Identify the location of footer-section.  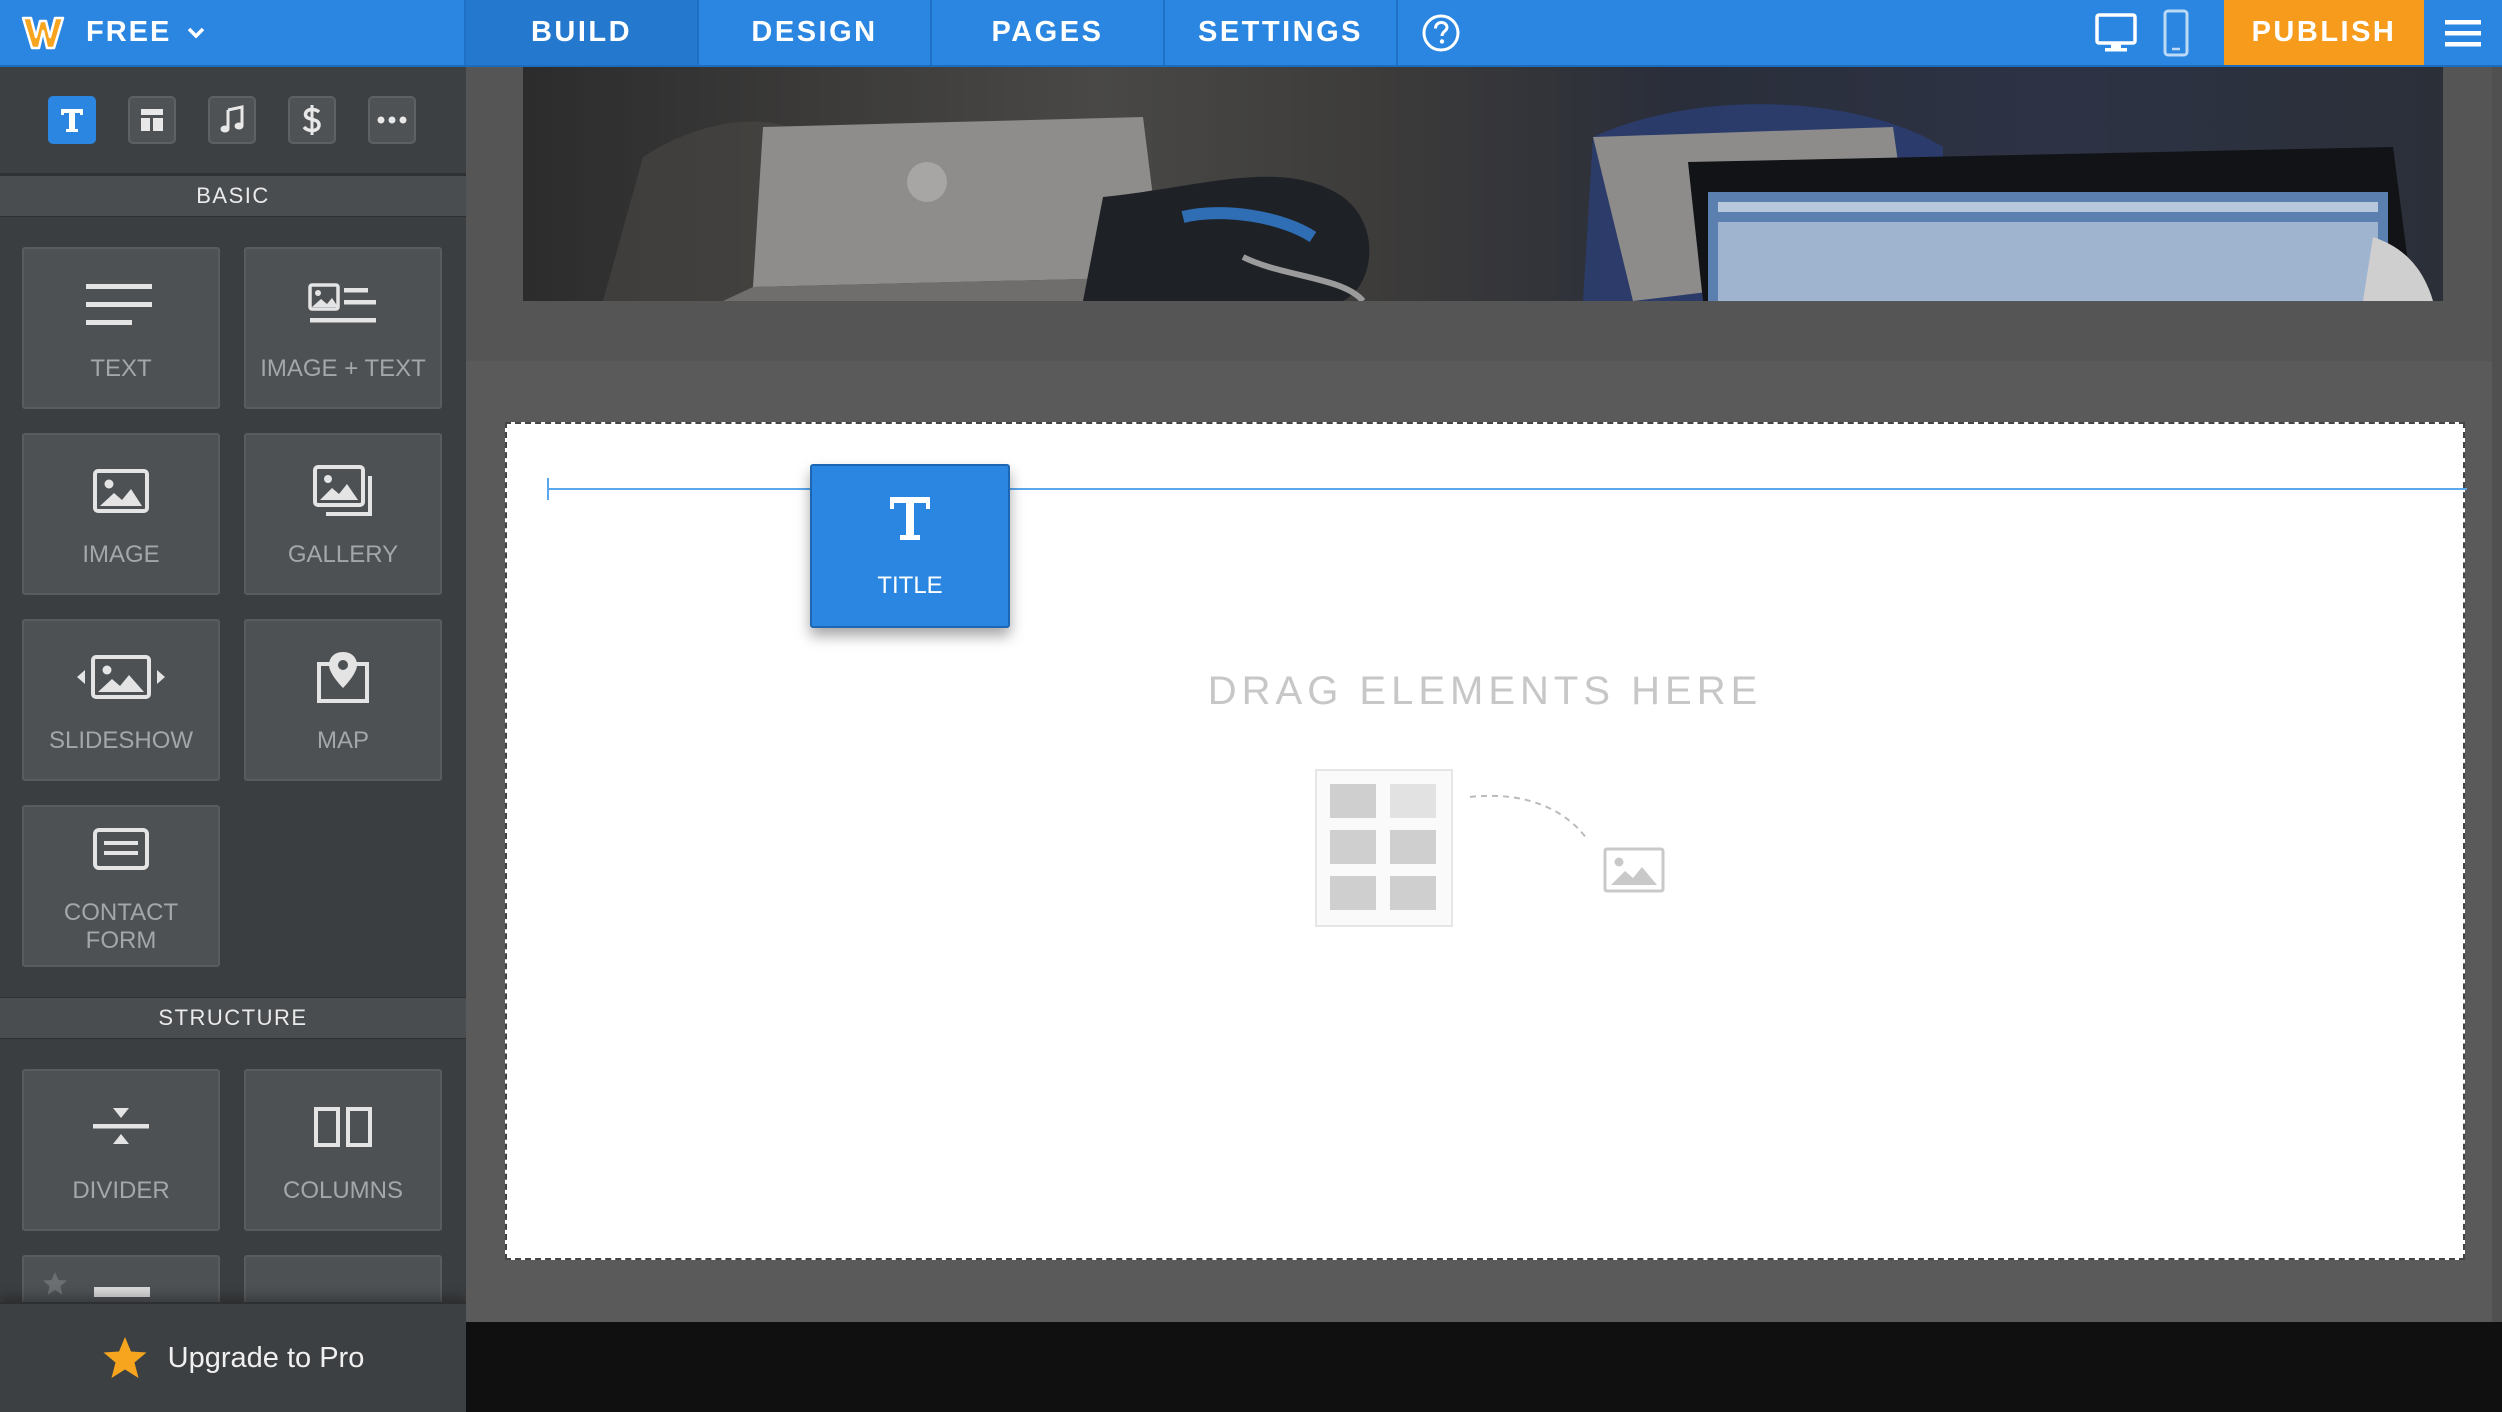
(1484, 1367).